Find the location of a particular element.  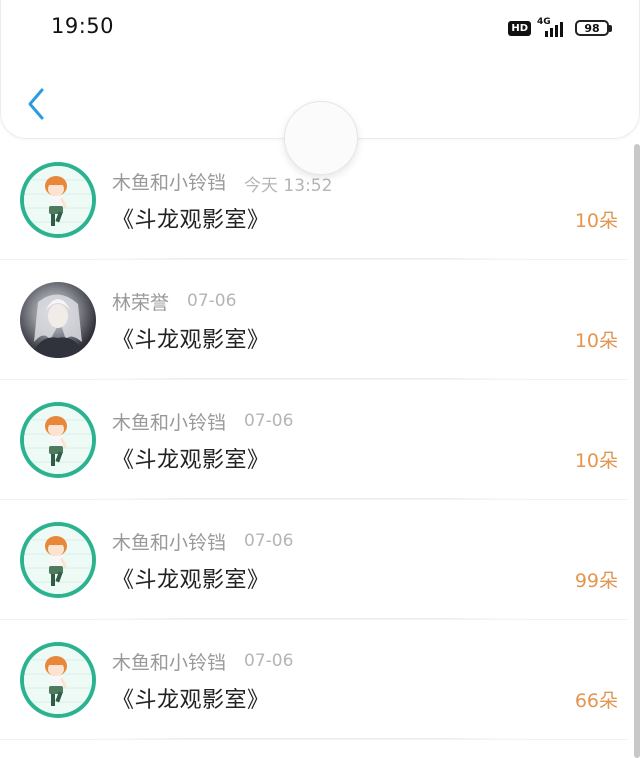

flower-amount: 66朵 is located at coordinates (596, 701).